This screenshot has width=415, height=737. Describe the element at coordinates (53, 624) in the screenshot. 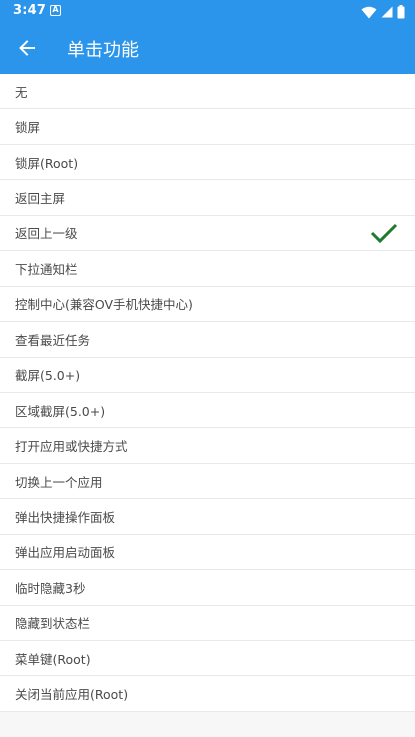

I see `list-item-label: 隐藏到状态栏` at that location.